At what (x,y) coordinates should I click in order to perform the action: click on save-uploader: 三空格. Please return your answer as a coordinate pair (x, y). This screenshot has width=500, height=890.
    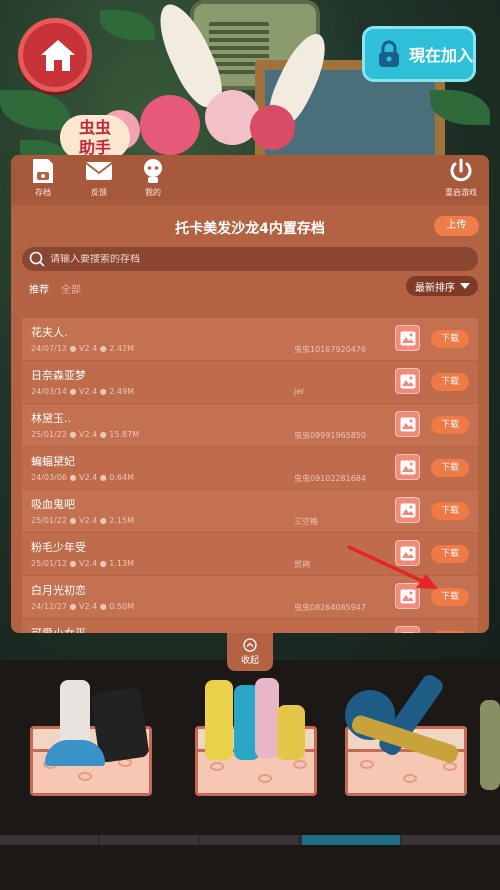
    Looking at the image, I should click on (306, 521).